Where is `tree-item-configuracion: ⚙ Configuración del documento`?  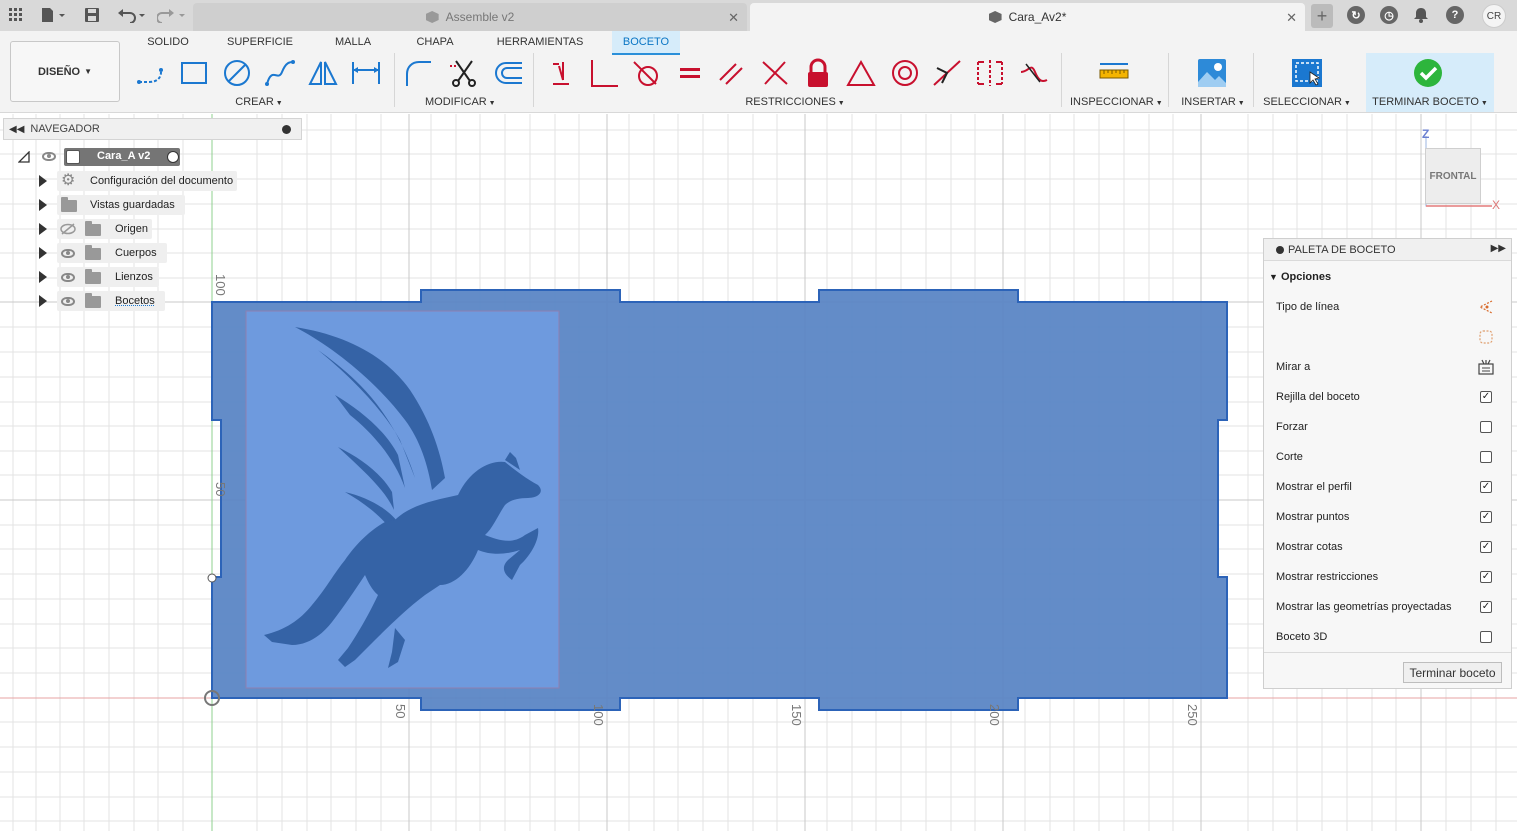
tree-item-configuracion: ⚙ Configuración del documento is located at coordinates (137, 181).